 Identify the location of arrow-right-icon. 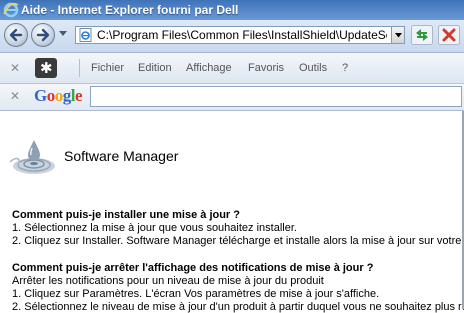
(43, 35).